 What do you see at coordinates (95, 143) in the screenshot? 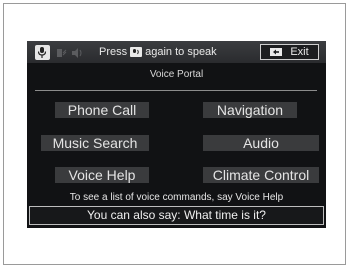
I see `command-music-search: Music Search` at bounding box center [95, 143].